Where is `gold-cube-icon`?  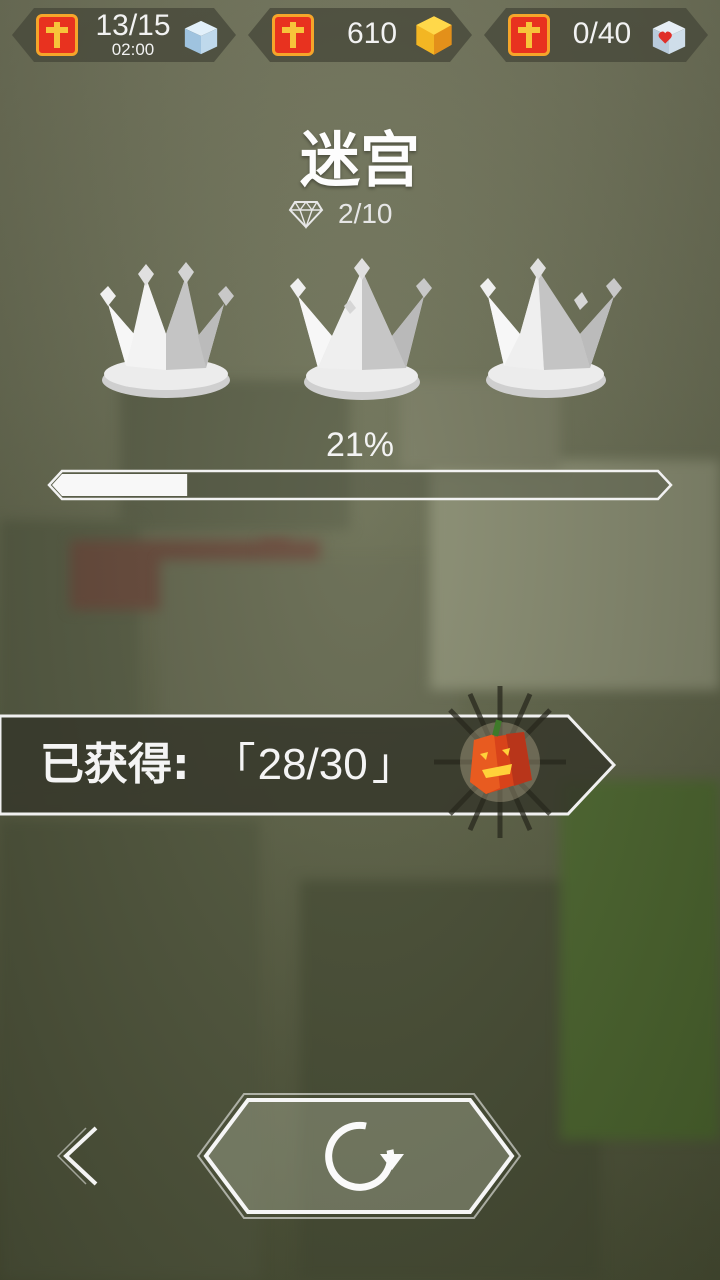
gold-cube-icon is located at coordinates (434, 35).